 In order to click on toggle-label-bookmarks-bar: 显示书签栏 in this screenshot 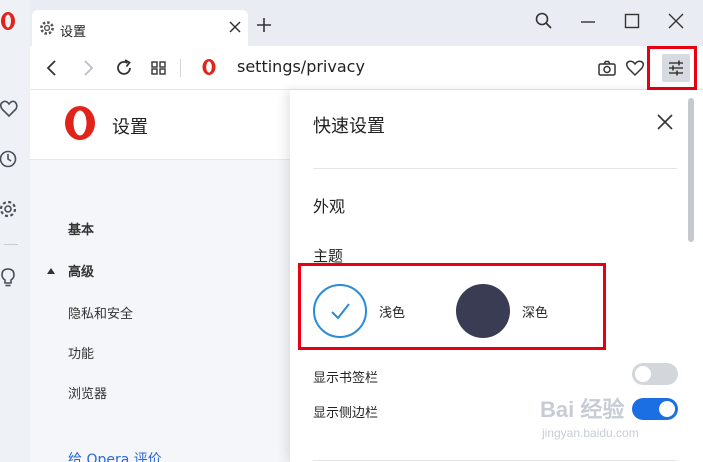, I will do `click(346, 378)`.